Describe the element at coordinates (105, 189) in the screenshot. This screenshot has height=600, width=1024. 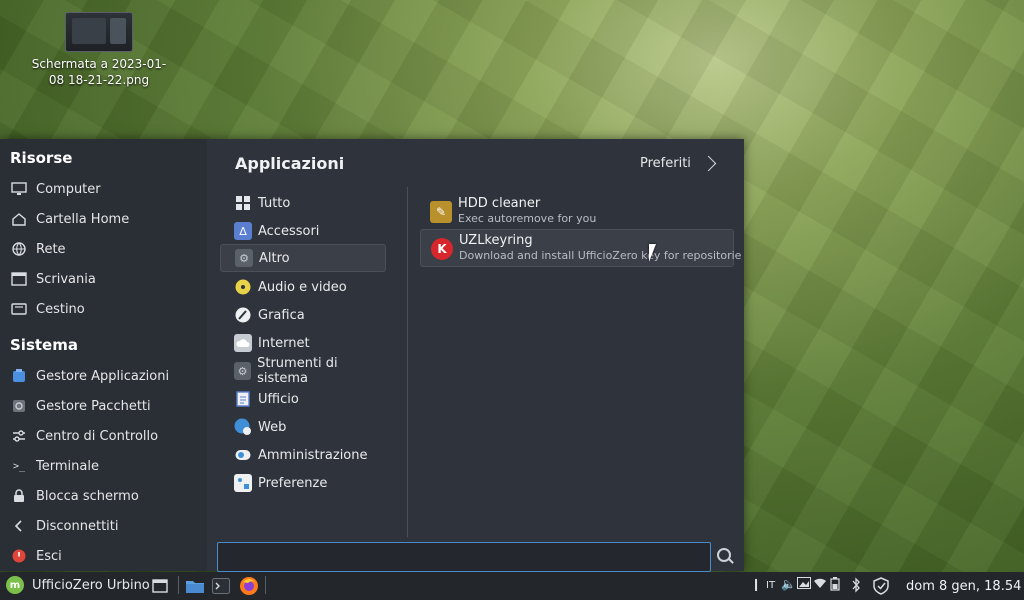
I see `place-computer: Computer` at that location.